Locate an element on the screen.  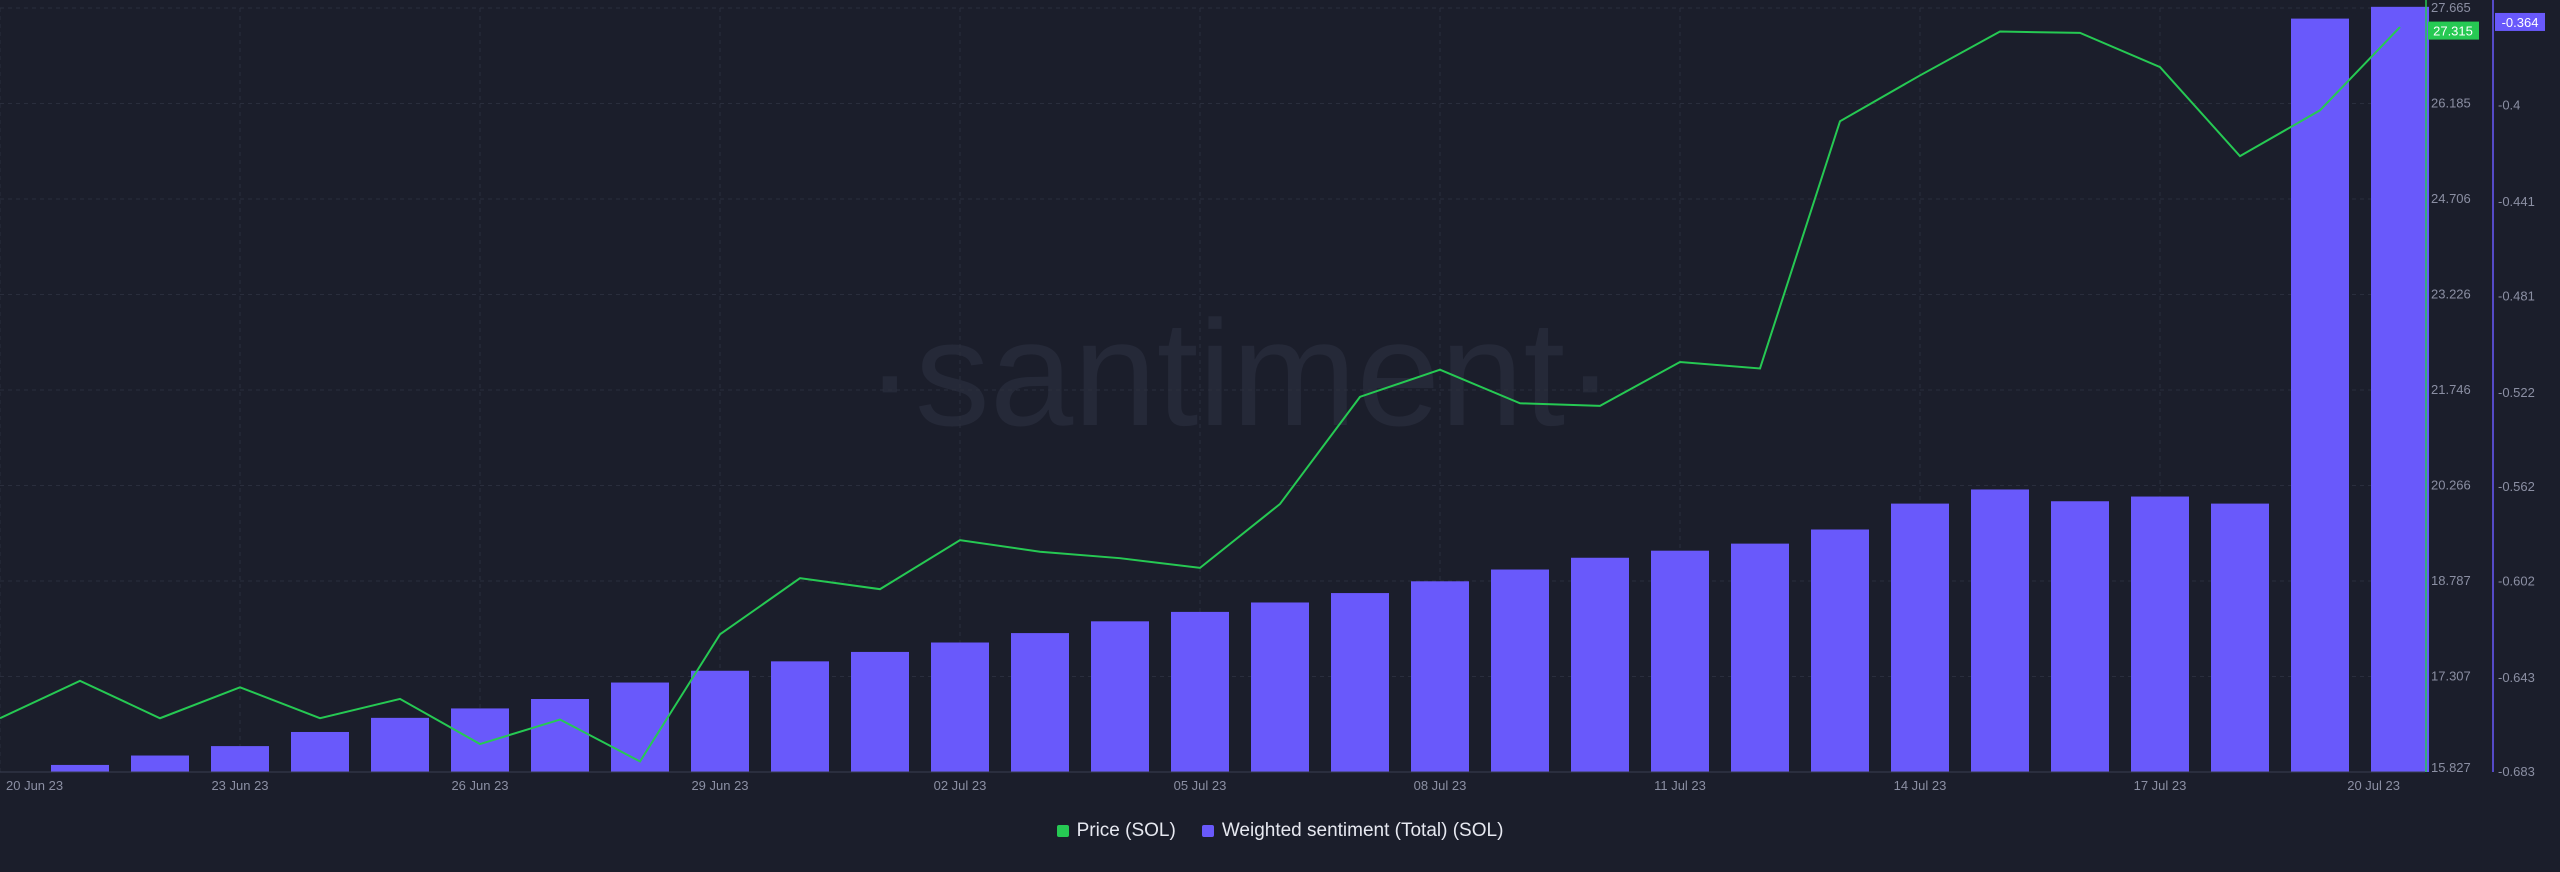
legend-label-sentiment: Weighted sentiment (Total) (SOL) is located at coordinates (1362, 830).